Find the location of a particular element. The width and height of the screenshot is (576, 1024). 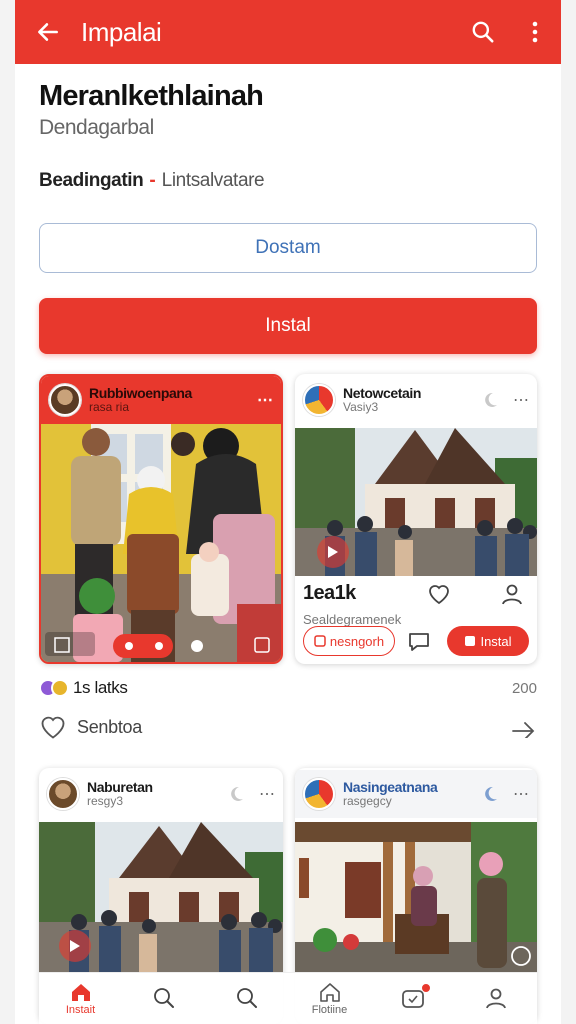

arrow-left-icon is located at coordinates (48, 32).